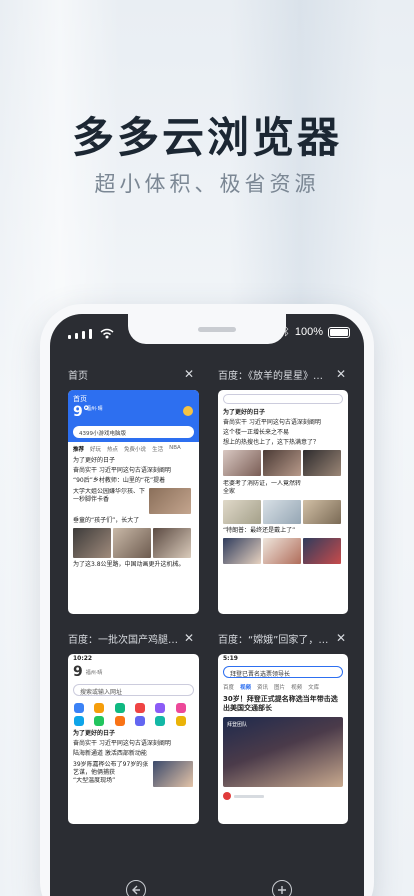 This screenshot has width=414, height=896. I want to click on tab-header-4: 百度：“嫦娥”回家了，还带... ✕, so click(282, 638).